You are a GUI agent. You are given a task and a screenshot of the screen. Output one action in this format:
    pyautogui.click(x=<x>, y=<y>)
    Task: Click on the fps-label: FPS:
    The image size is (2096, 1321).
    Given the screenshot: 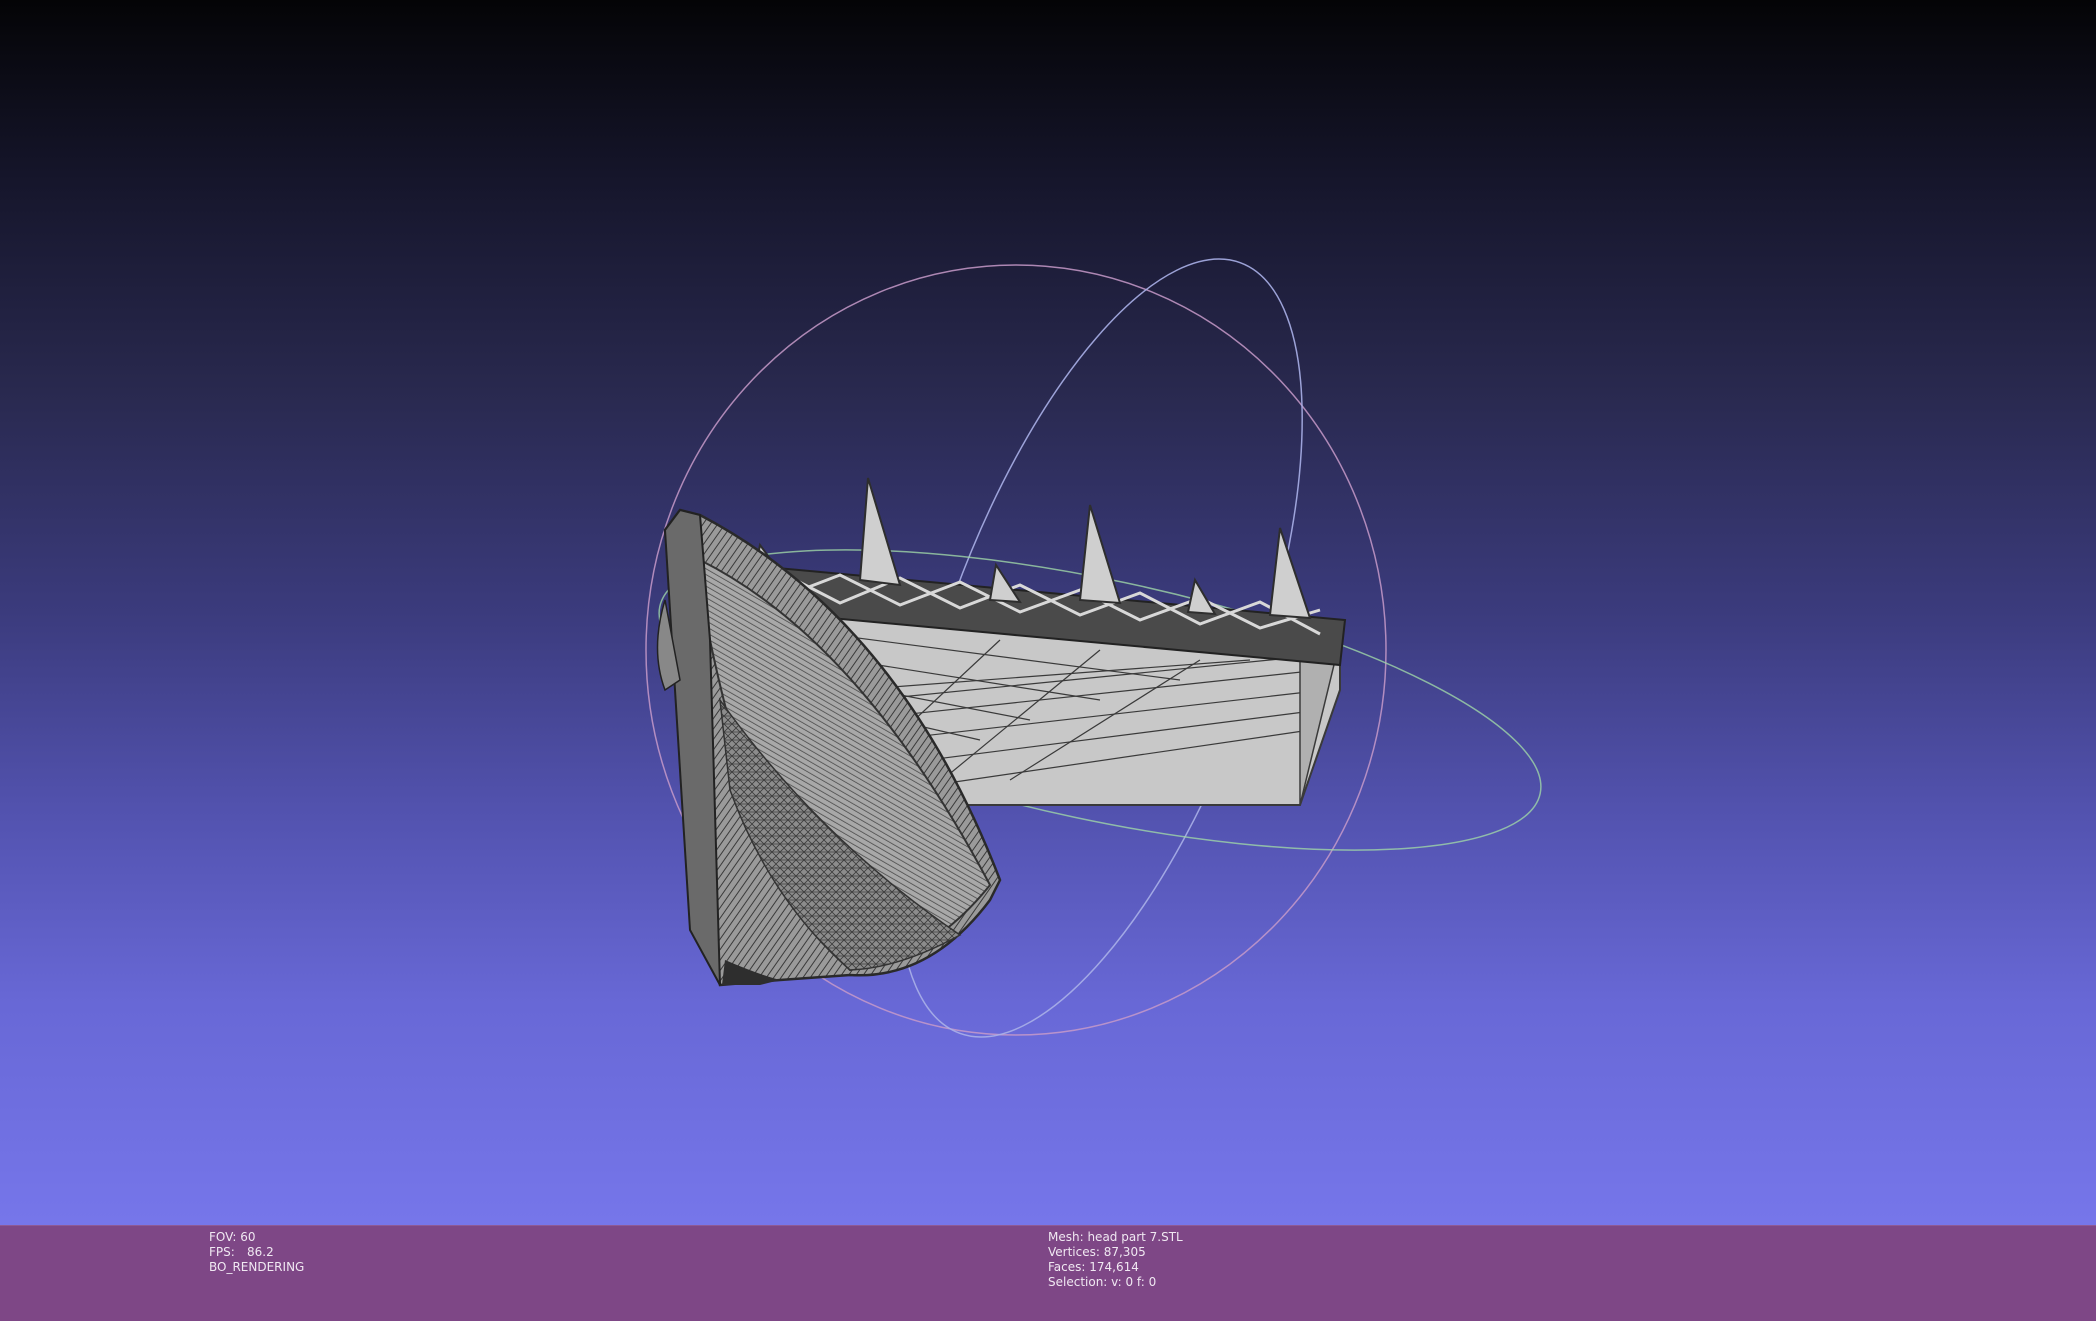 What is the action you would take?
    pyautogui.click(x=222, y=1252)
    